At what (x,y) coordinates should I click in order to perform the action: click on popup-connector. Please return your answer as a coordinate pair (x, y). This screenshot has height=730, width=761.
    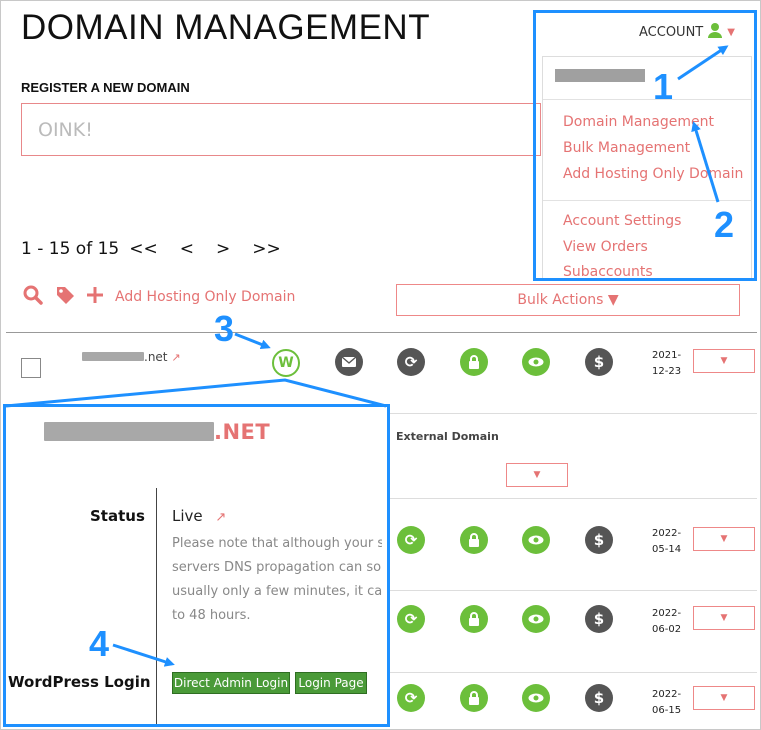
    Looking at the image, I should click on (196, 393).